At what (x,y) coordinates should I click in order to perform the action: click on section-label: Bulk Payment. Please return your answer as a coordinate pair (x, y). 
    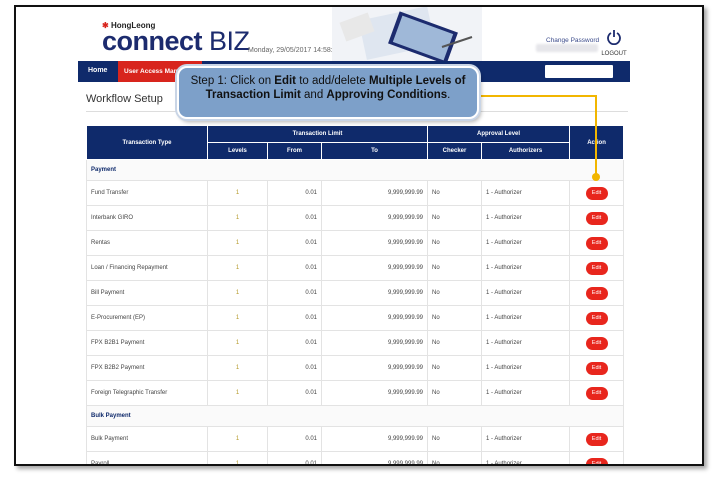
    Looking at the image, I should click on (355, 416).